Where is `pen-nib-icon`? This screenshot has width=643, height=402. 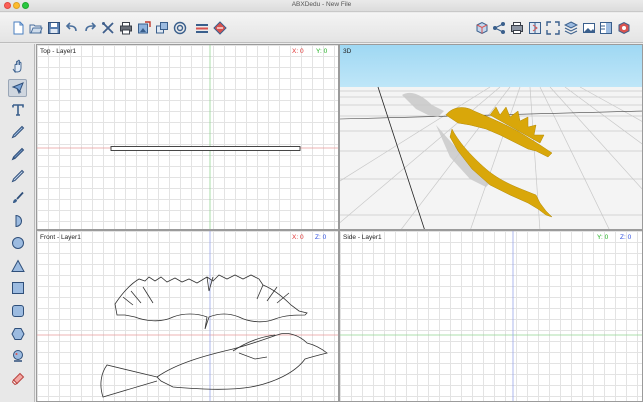 pen-nib-icon is located at coordinates (17, 154).